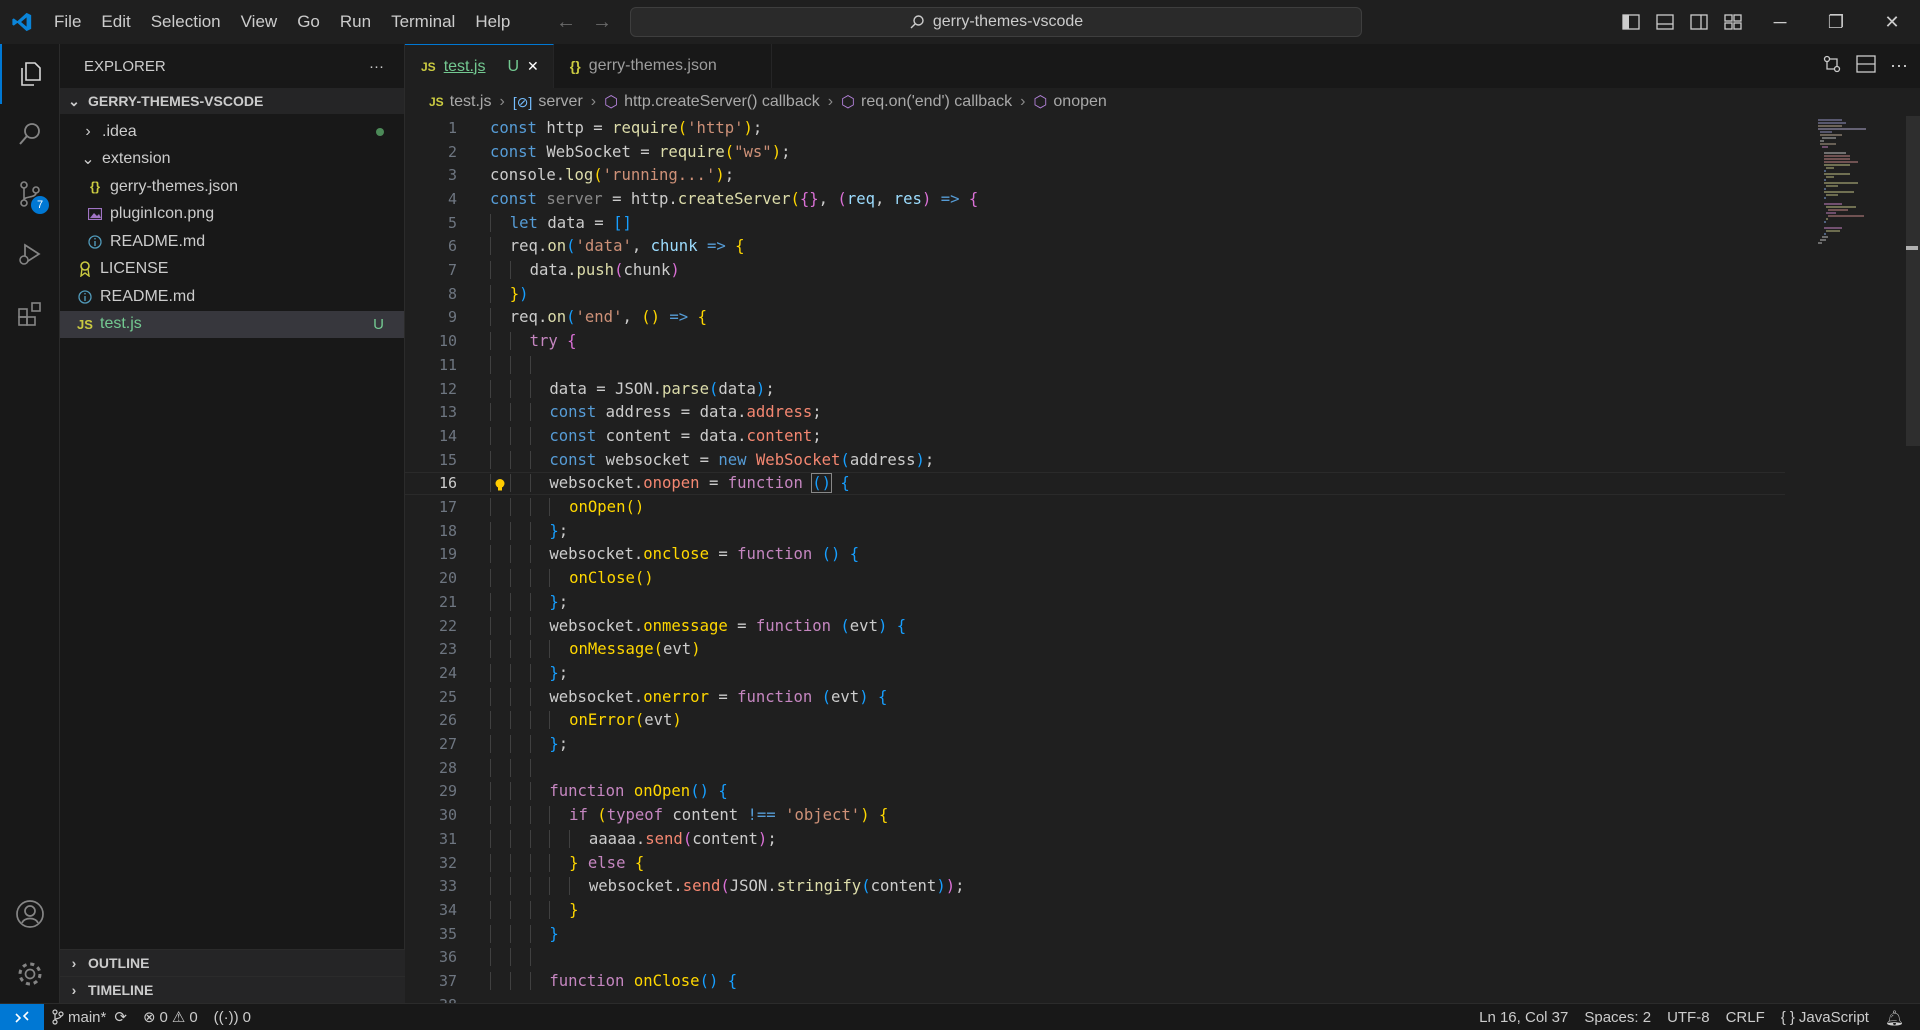 The image size is (1920, 1030). I want to click on breadcrumb-server: server, so click(560, 102).